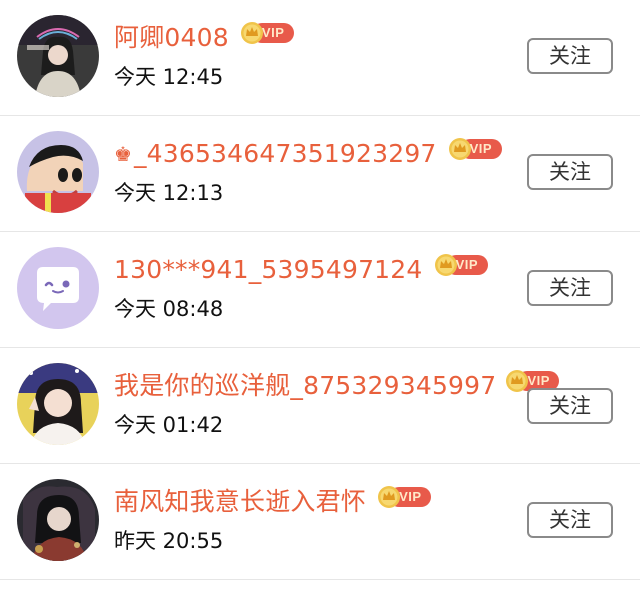  I want to click on username-line: 我是你的巡洋舰_875329345997 VIP, so click(337, 386).